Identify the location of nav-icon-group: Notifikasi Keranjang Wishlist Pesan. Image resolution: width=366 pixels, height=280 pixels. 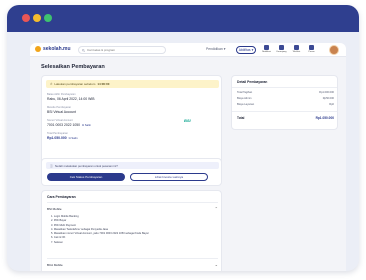
(289, 49).